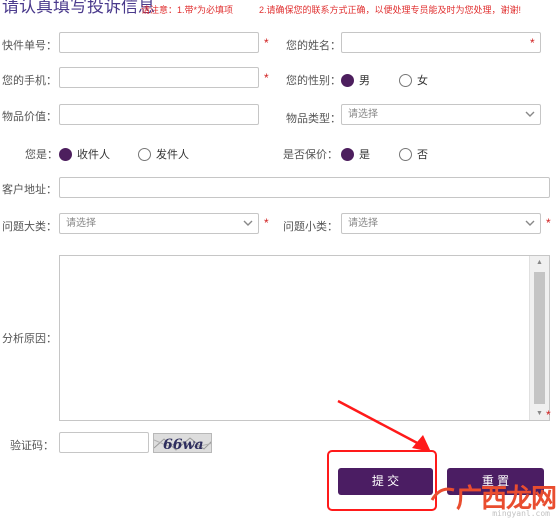 The image size is (560, 520). What do you see at coordinates (442, 494) in the screenshot?
I see `watermark-swoosh-icon` at bounding box center [442, 494].